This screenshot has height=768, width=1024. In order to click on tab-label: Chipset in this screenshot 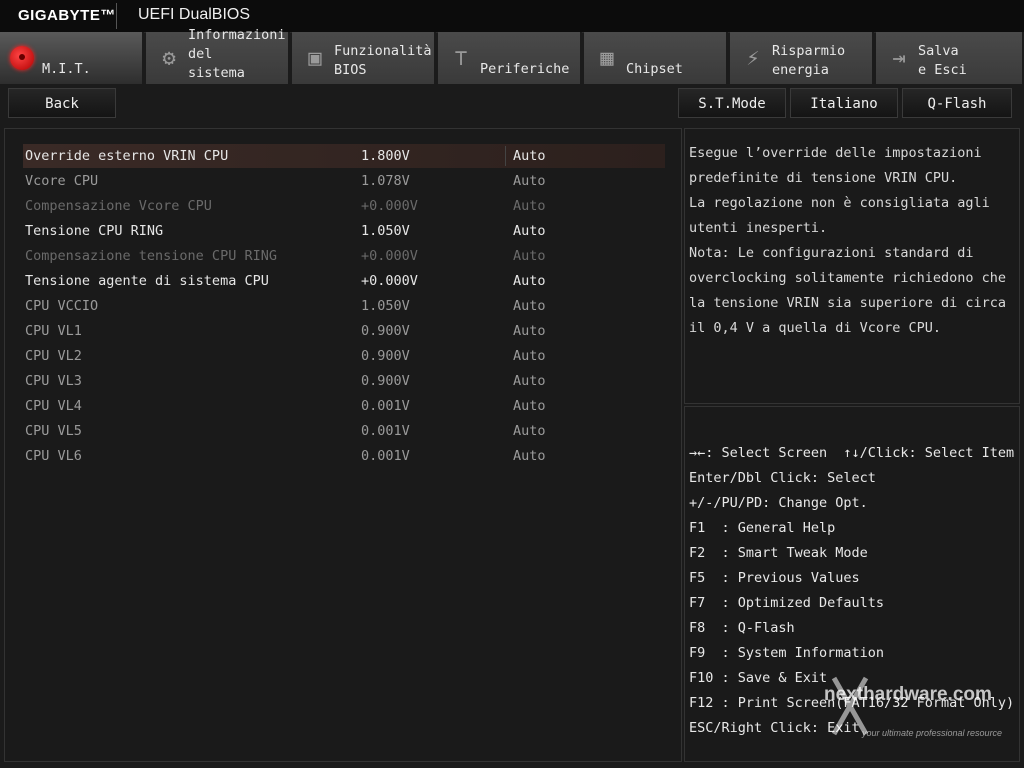, I will do `click(654, 69)`.